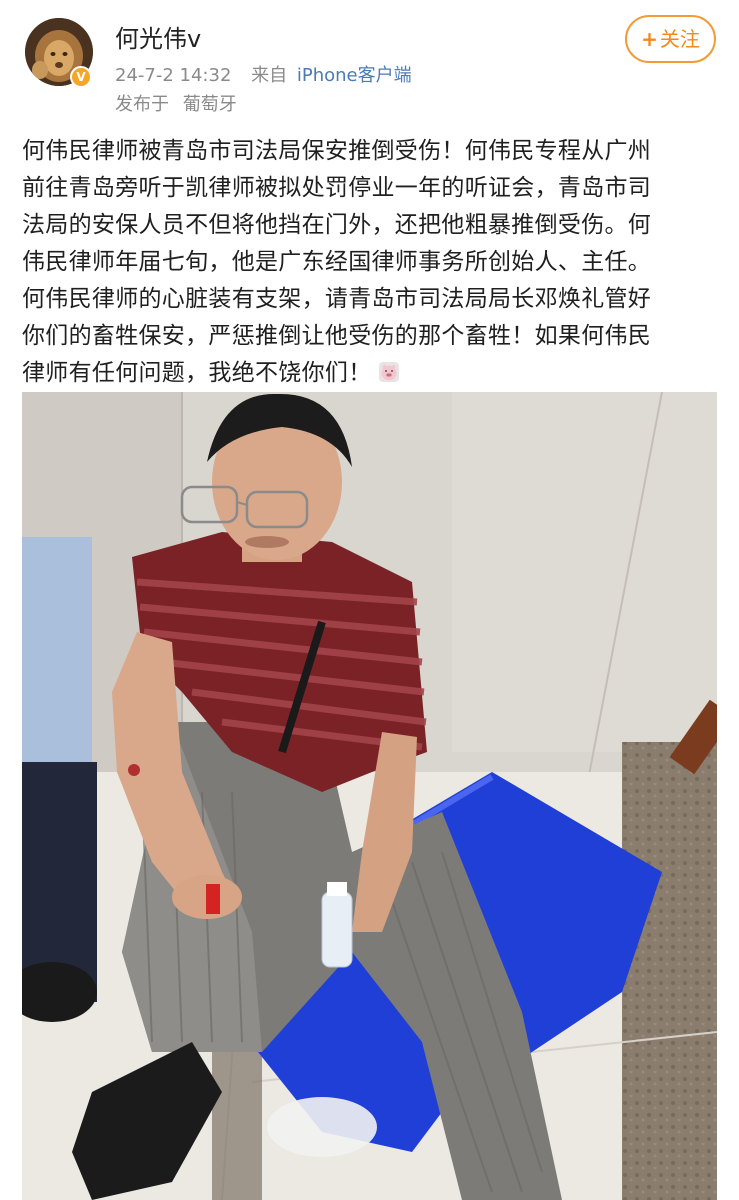 This screenshot has width=739, height=1200. Describe the element at coordinates (679, 39) in the screenshot. I see `follow-label: 关注` at that location.